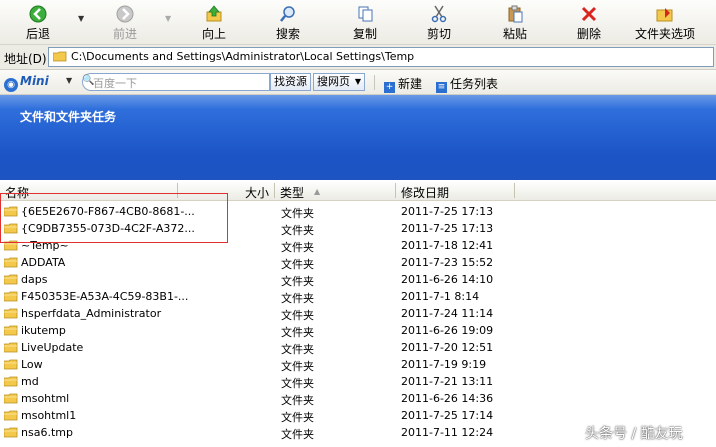  I want to click on file-date: 2011-7-21 13:11, so click(447, 381).